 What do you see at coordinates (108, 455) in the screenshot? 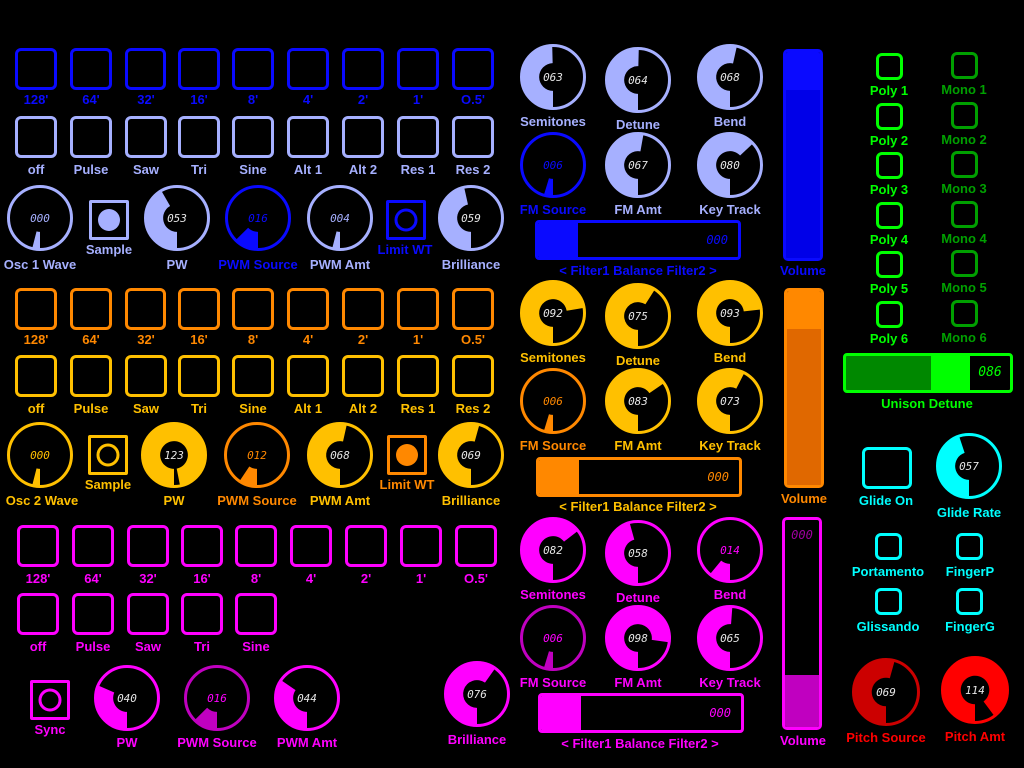
I see `osc2-sample-toggle` at bounding box center [108, 455].